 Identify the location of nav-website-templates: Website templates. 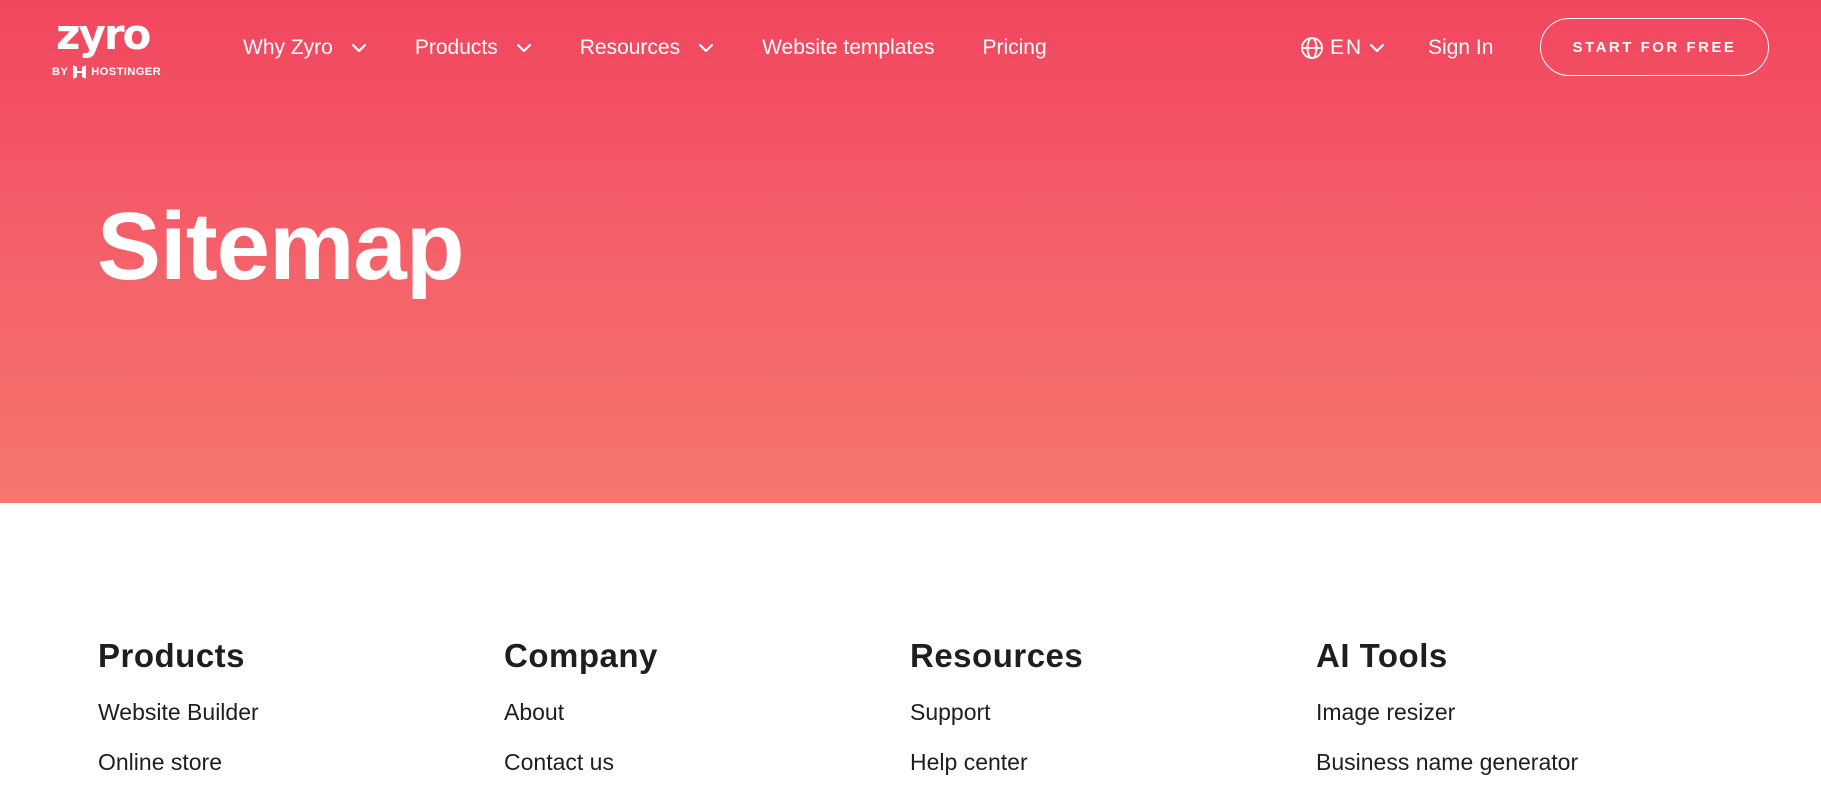
(848, 48).